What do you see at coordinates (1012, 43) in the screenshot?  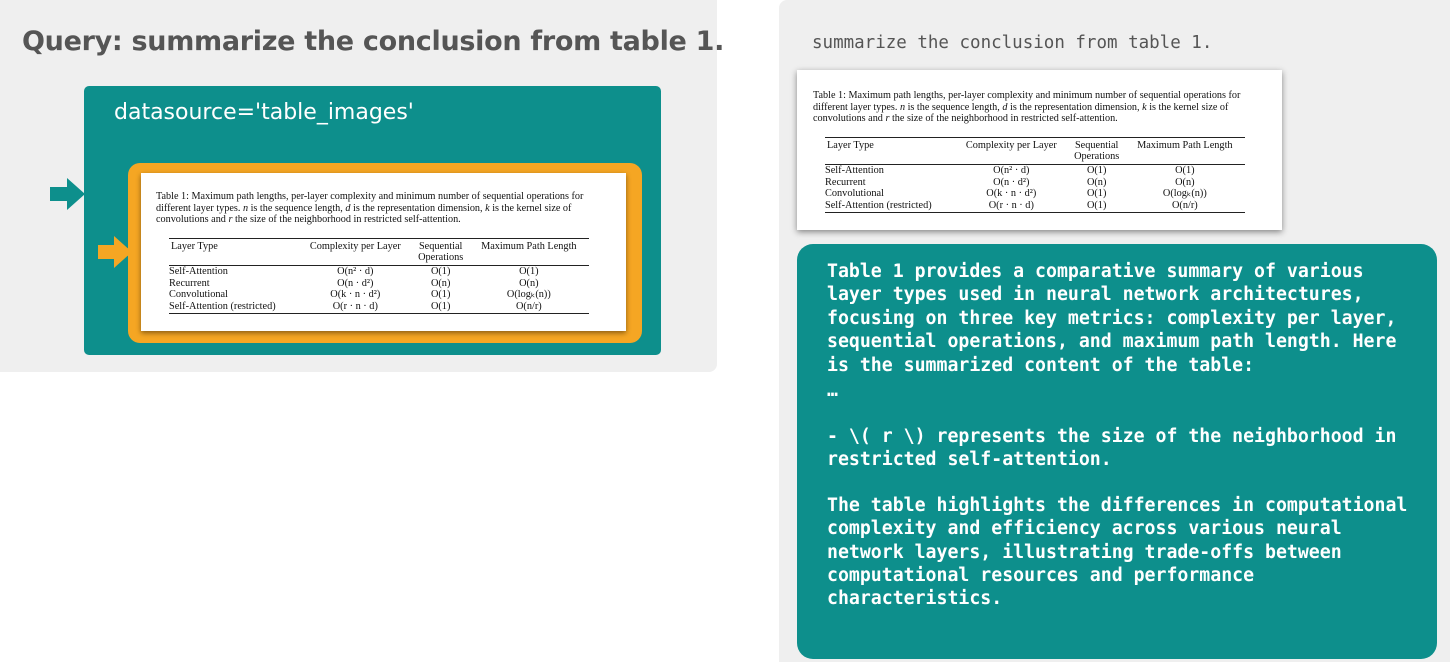 I see `query-text: summarize the conclusion from table 1.` at bounding box center [1012, 43].